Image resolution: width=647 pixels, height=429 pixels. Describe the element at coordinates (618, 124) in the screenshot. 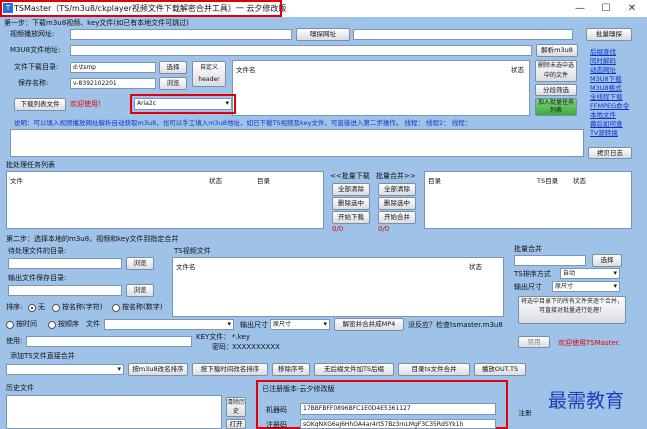

I see `link-behind: 幕后如何查` at that location.